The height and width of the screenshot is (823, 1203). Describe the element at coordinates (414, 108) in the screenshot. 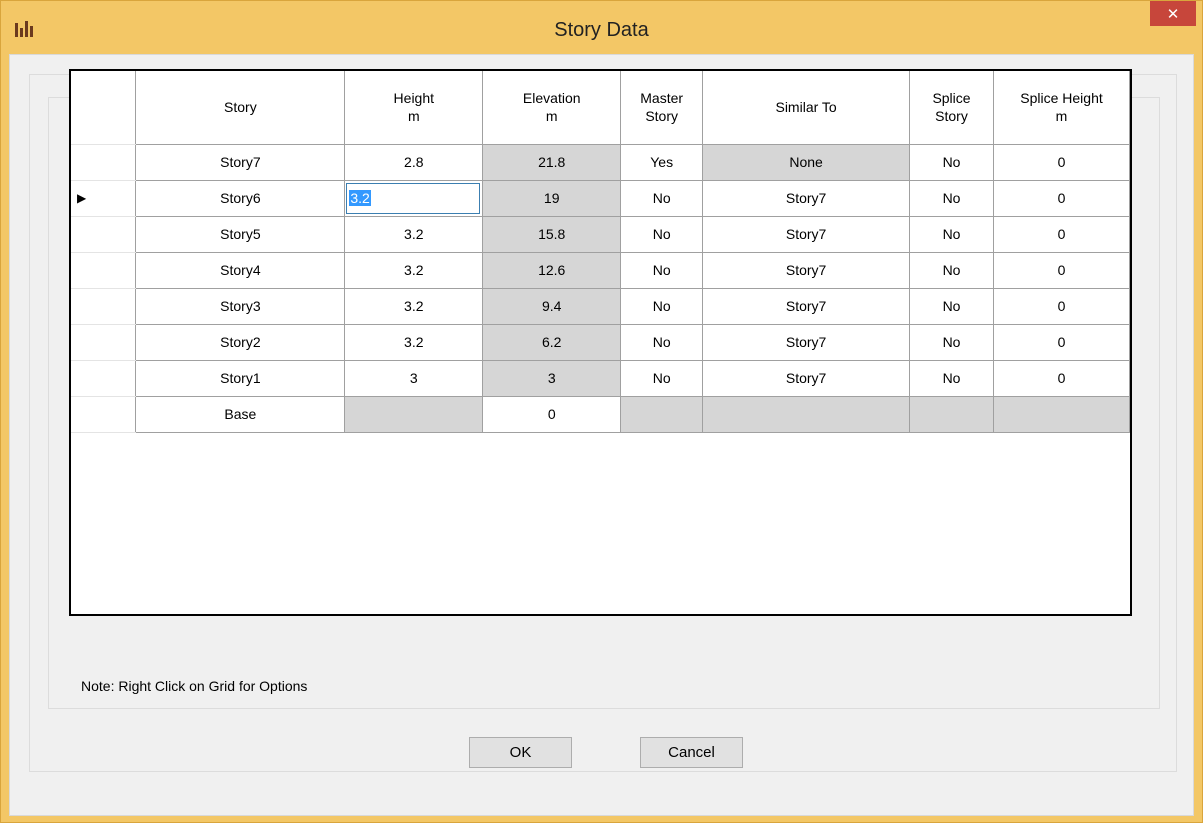

I see `column-header-height: Height m` at that location.